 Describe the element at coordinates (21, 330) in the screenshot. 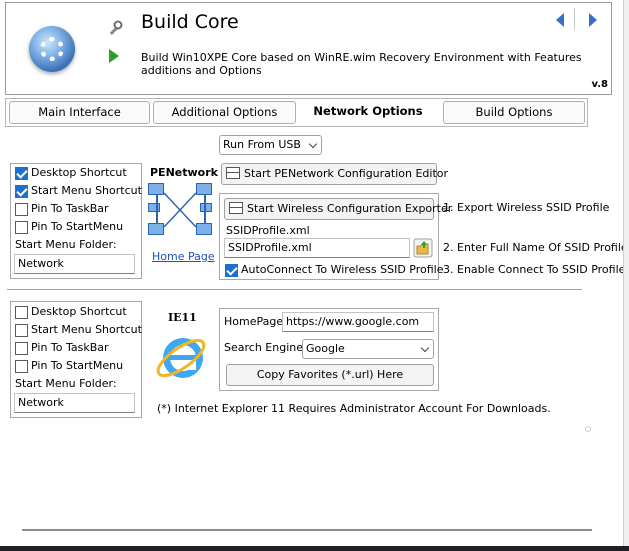

I see `ie11-startmenu-checkbox` at that location.